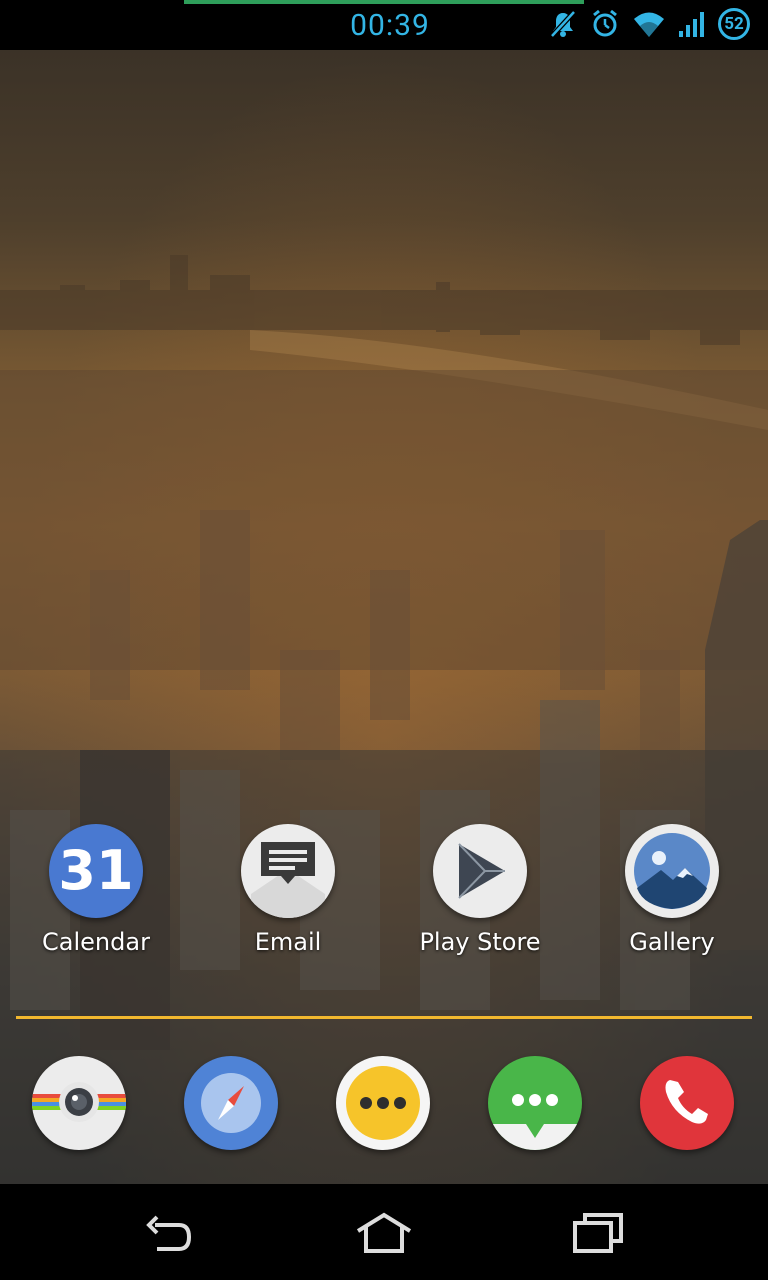 The image size is (768, 1280). What do you see at coordinates (79, 1103) in the screenshot?
I see `camera-icon` at bounding box center [79, 1103].